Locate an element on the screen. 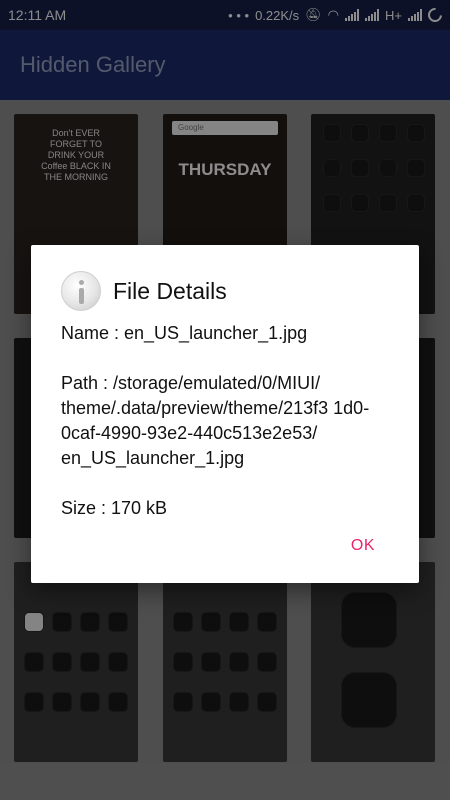  dialog-title: File Details is located at coordinates (170, 290).